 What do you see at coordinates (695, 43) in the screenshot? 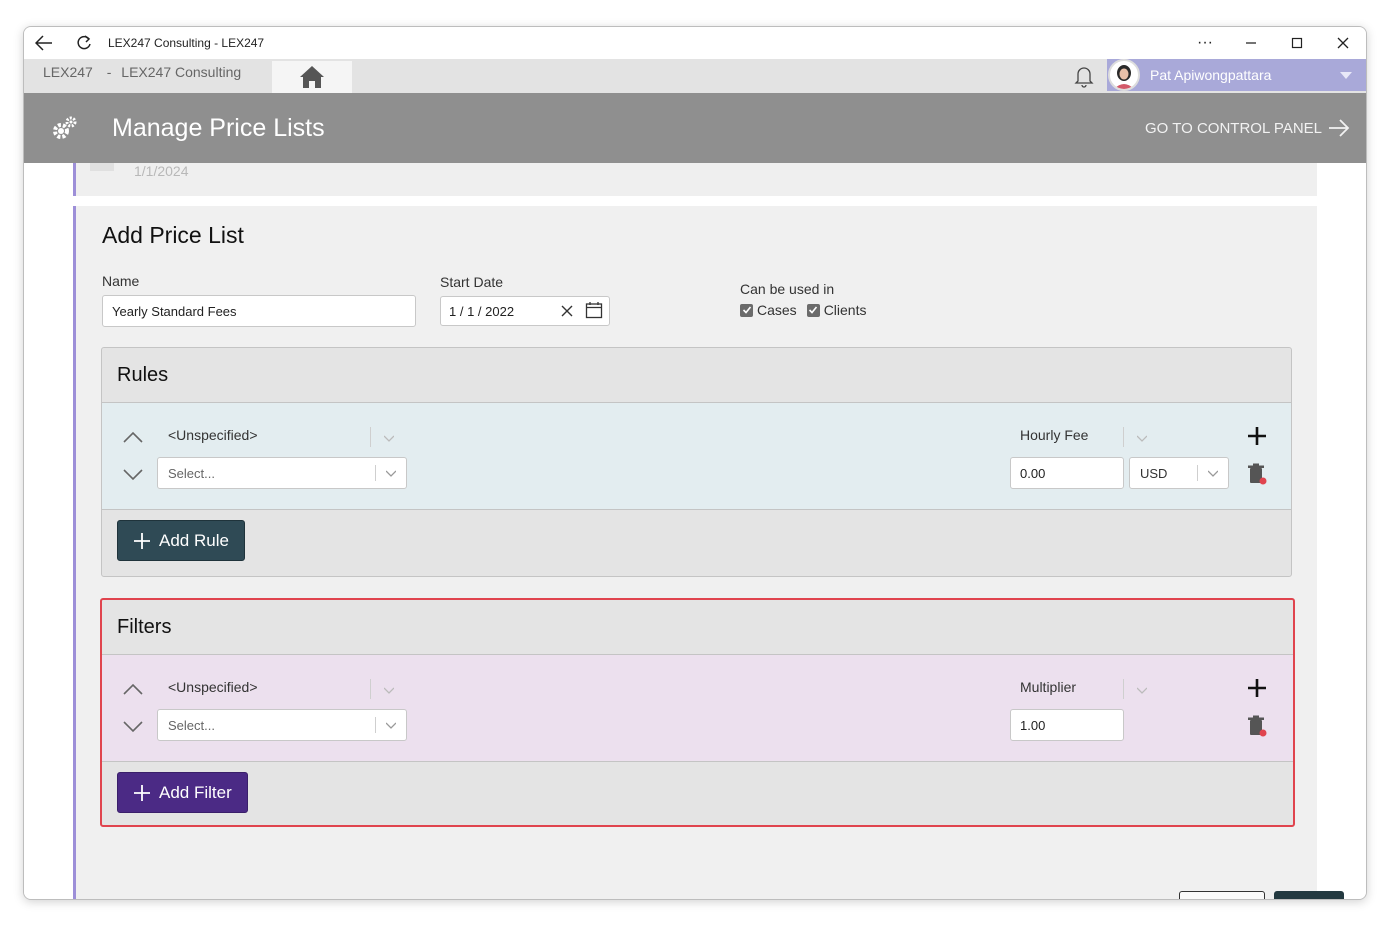
I see `title-bar: LEX247 Consulting - LEX247 ···` at bounding box center [695, 43].